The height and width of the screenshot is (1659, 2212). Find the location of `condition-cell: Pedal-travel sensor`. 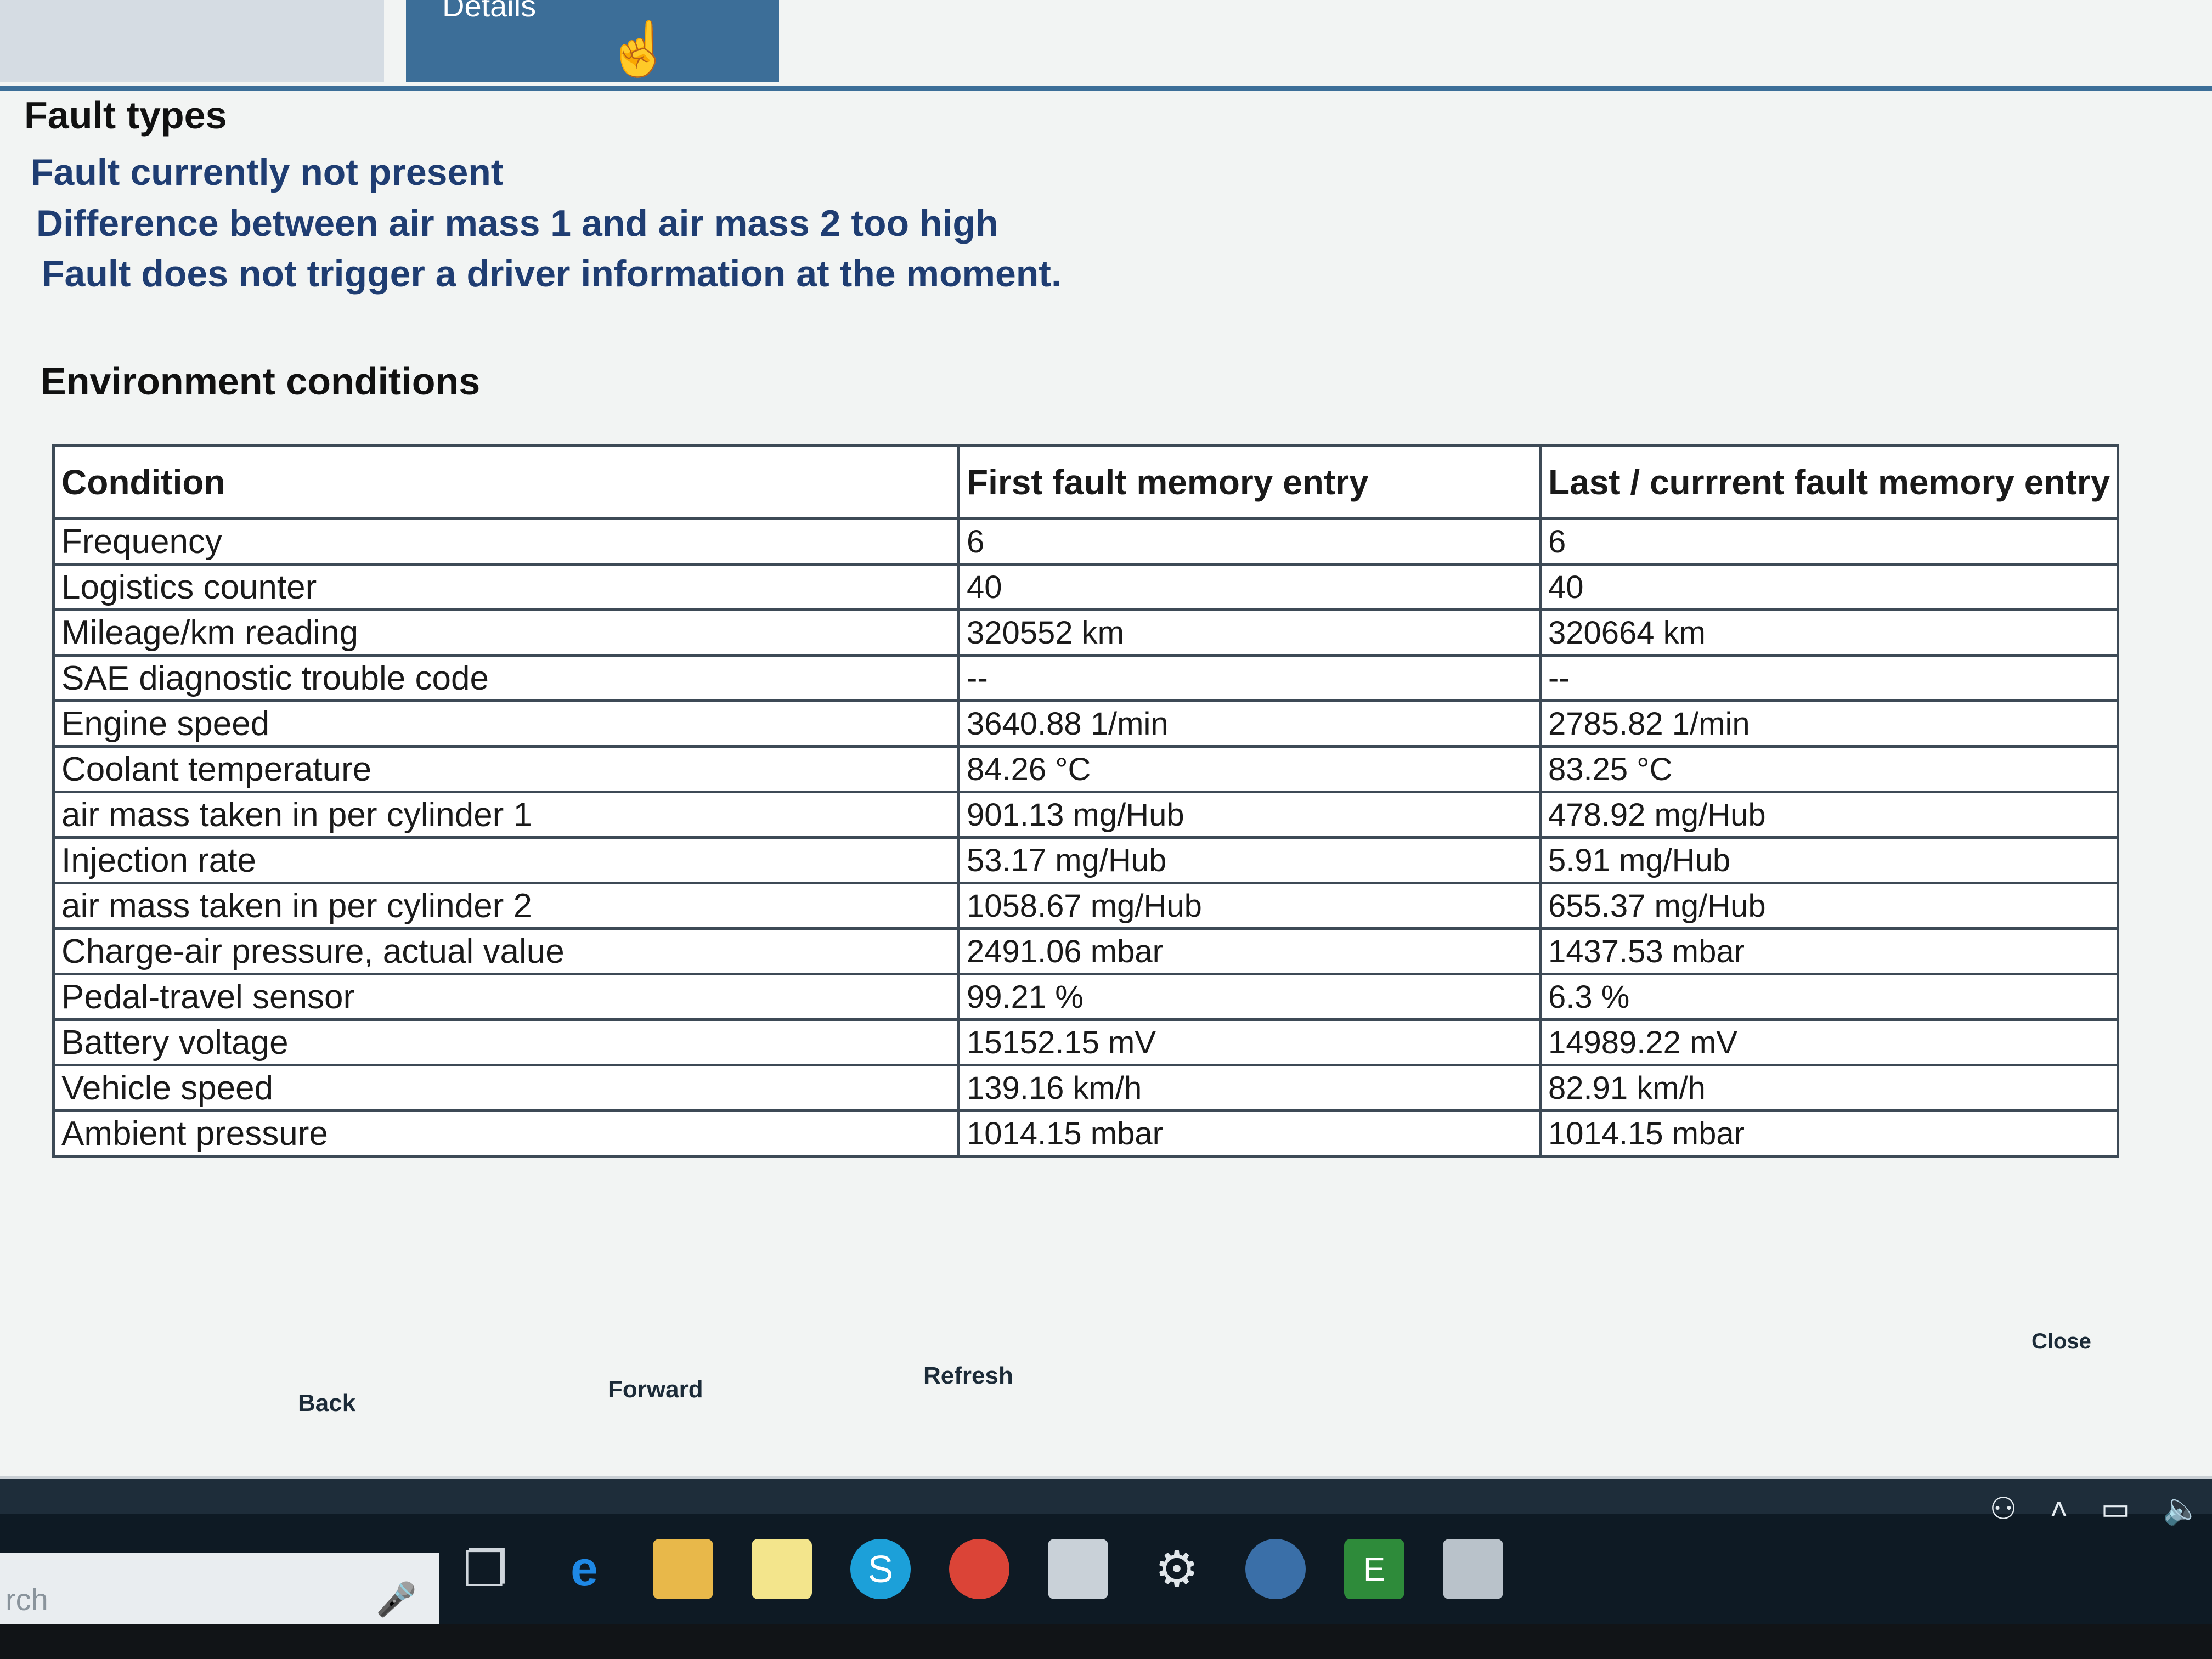

condition-cell: Pedal-travel sensor is located at coordinates (506, 997).